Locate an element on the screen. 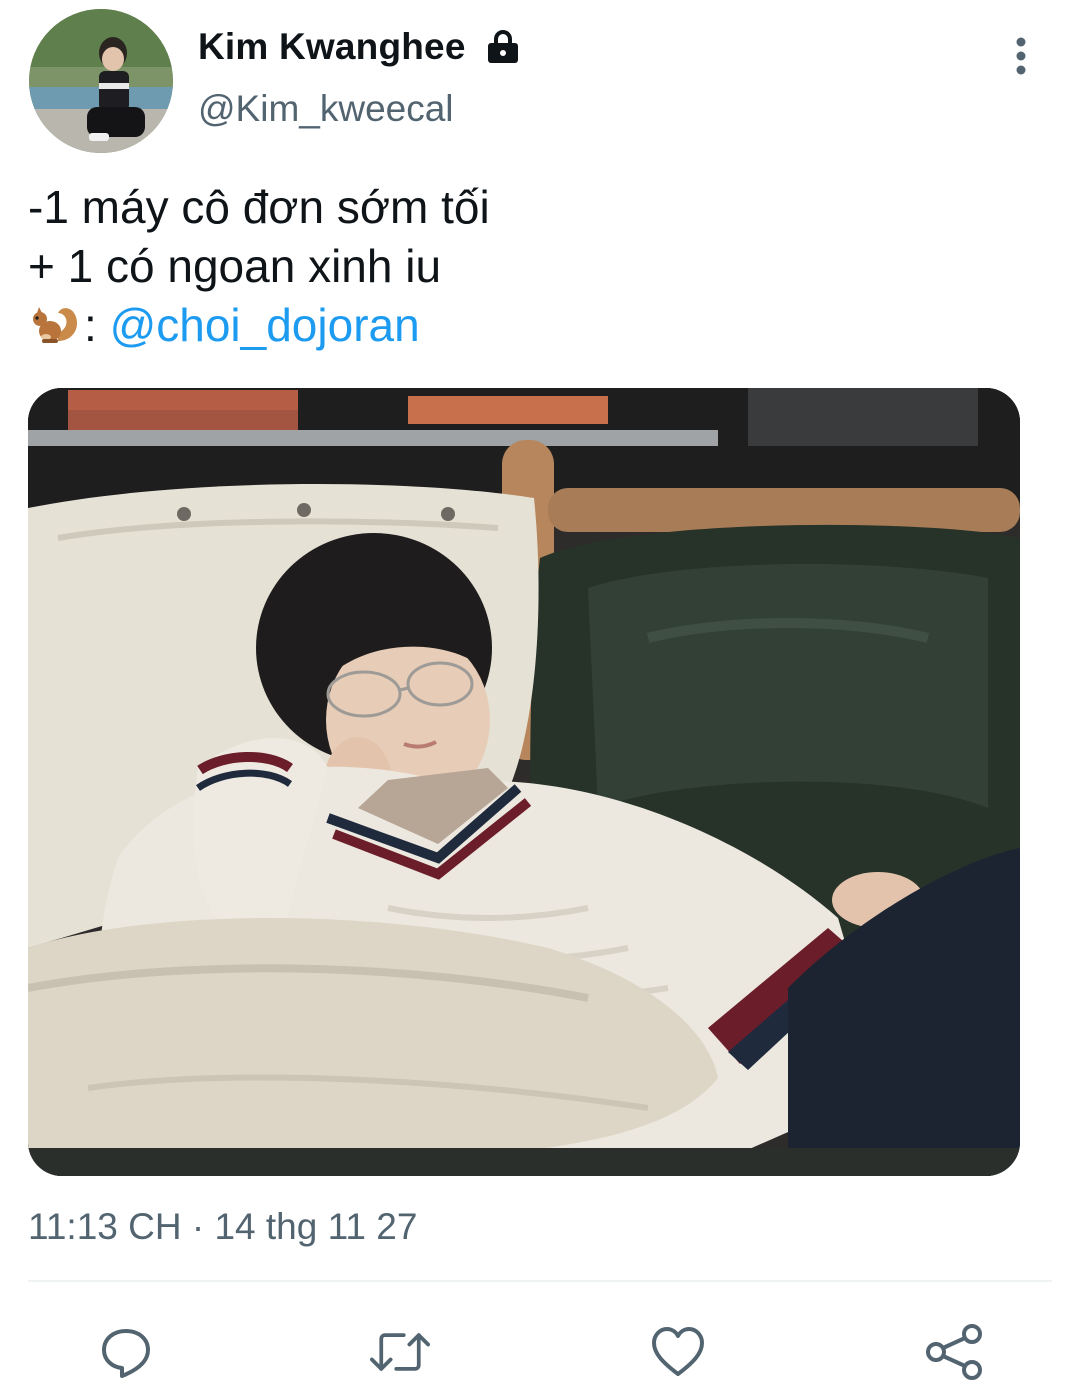 The image size is (1080, 1382). author-name-row: Kim Kwanghee is located at coordinates (360, 47).